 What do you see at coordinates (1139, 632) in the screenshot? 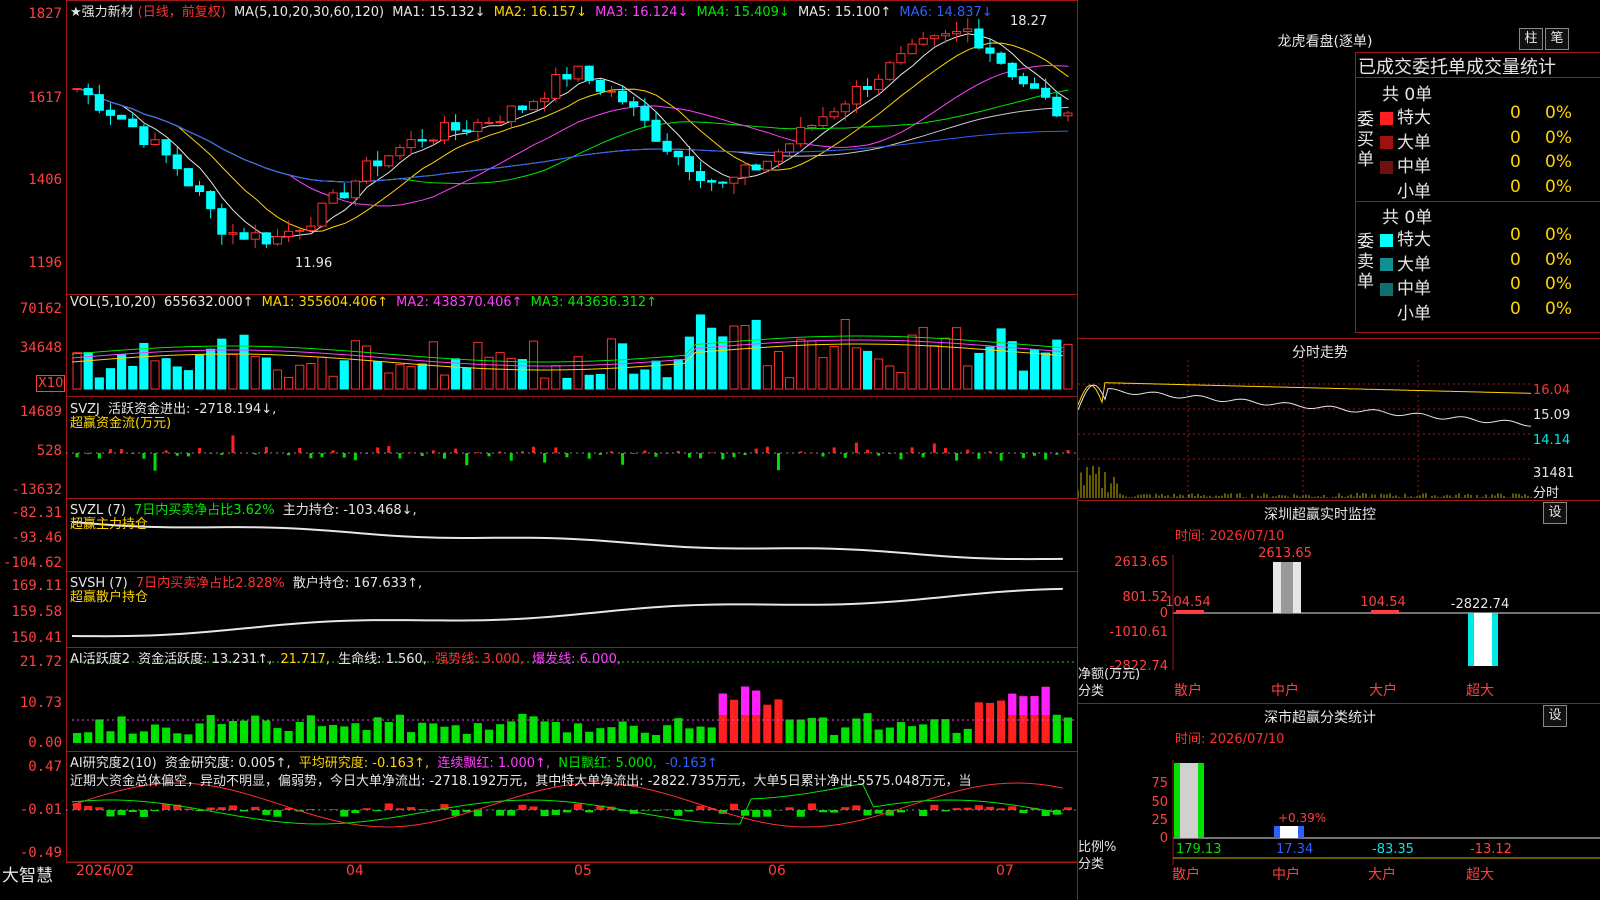
I see `monitor-y-label: -1010.61` at bounding box center [1139, 632].